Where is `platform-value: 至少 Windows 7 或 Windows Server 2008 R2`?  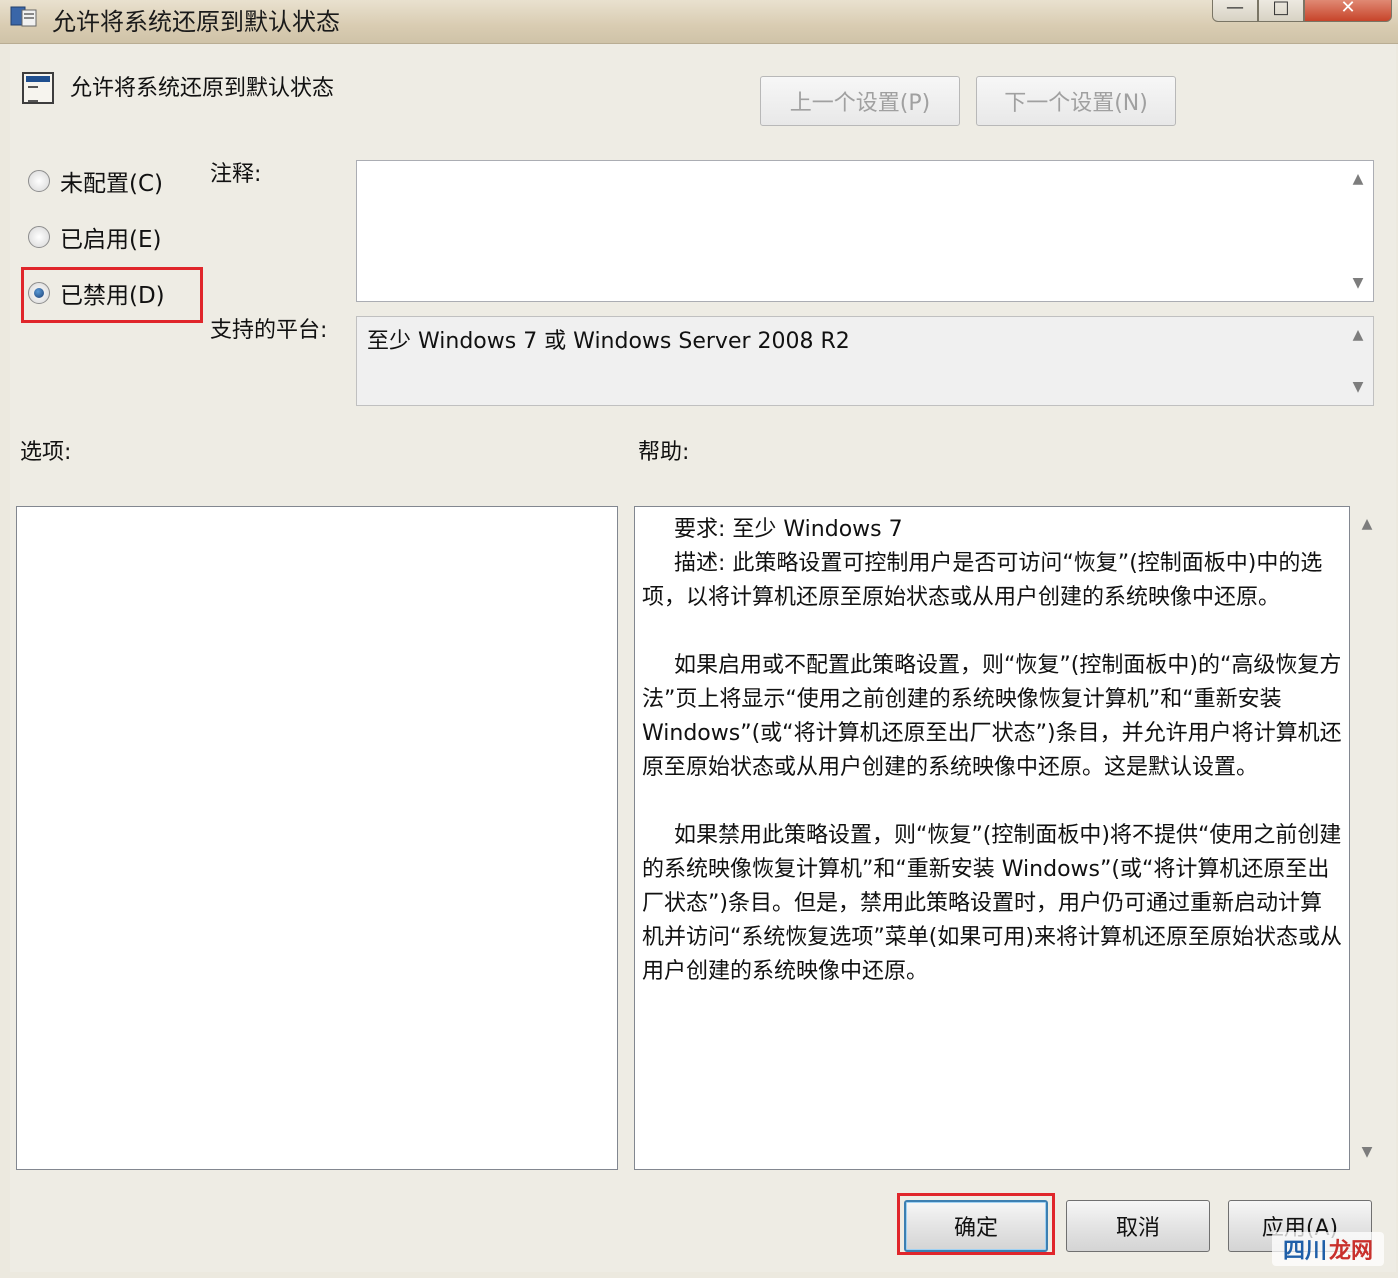
platform-value: 至少 Windows 7 或 Windows Server 2008 R2 is located at coordinates (608, 341).